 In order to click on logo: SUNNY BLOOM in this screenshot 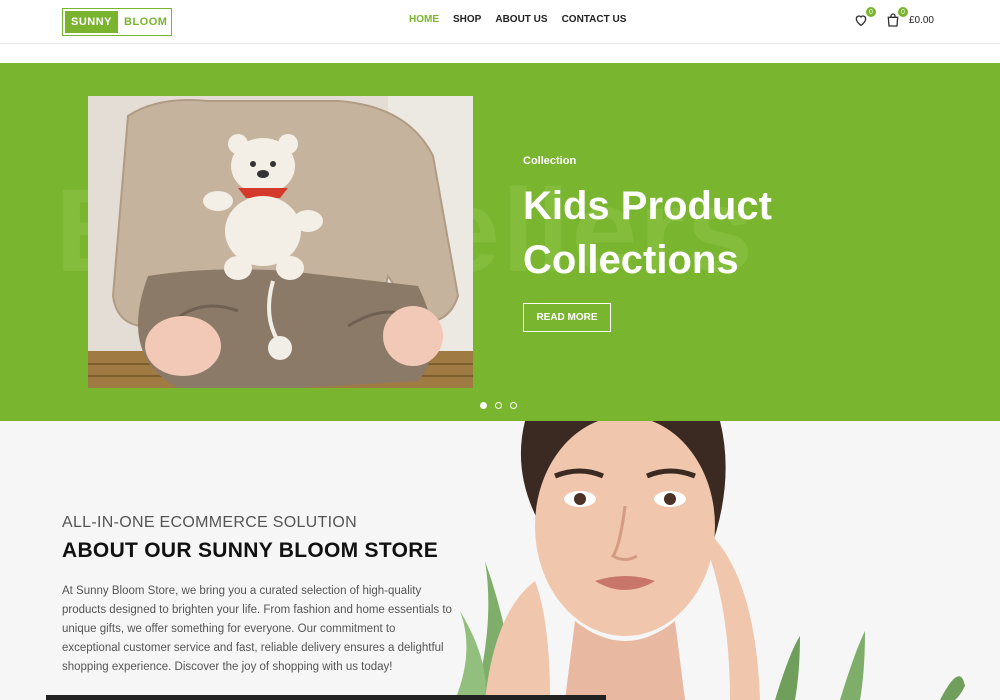, I will do `click(117, 22)`.